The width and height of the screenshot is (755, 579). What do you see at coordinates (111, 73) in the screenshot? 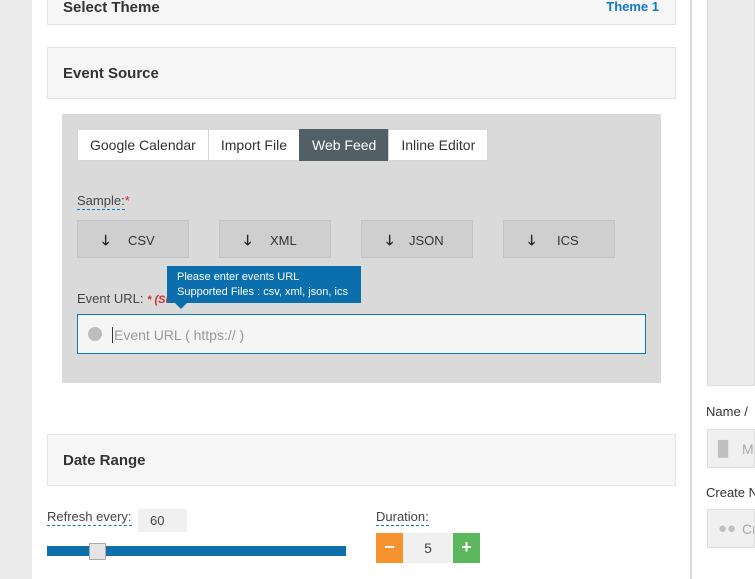
I see `event-source-title: Event Source` at bounding box center [111, 73].